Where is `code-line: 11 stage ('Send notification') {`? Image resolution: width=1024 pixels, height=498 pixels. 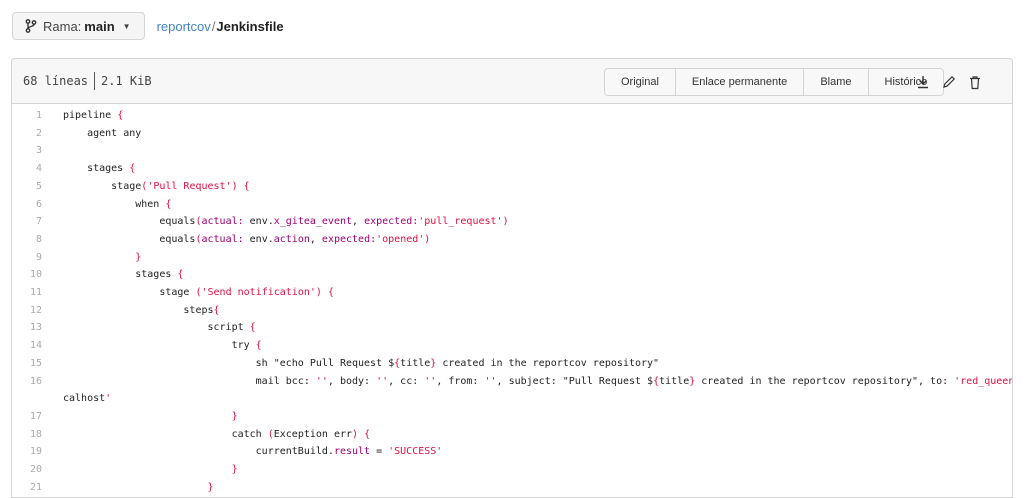 code-line: 11 stage ('Send notification') { is located at coordinates (512, 293).